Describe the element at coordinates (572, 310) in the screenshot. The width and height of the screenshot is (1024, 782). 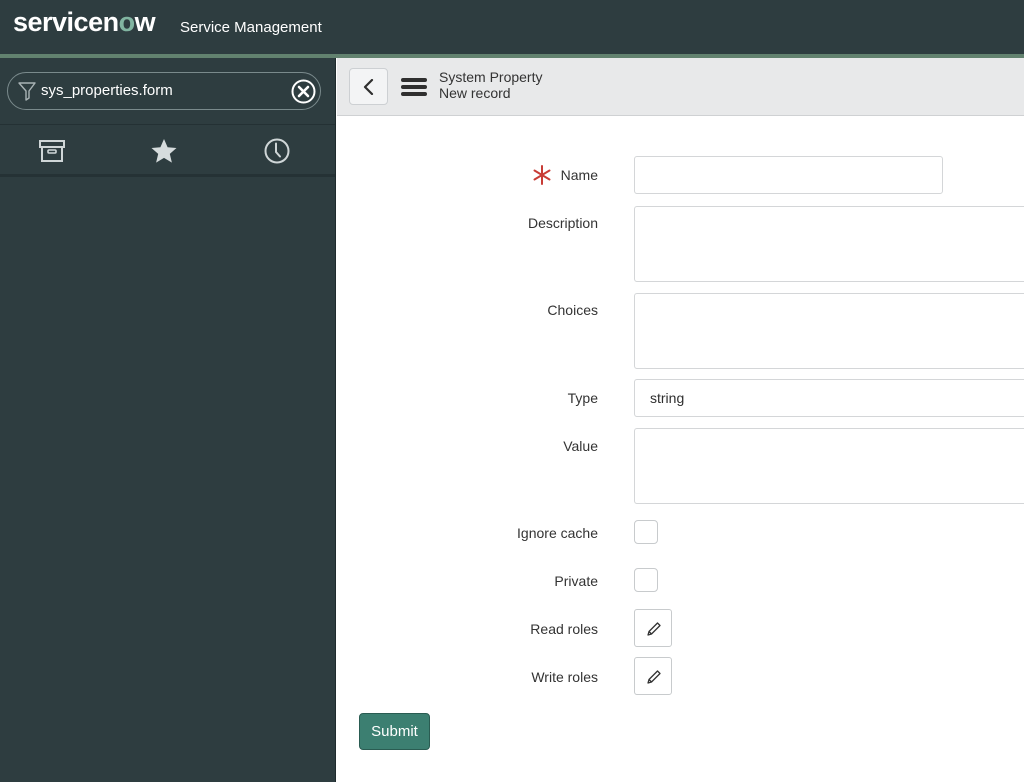
I see `choices-label: Choices` at that location.